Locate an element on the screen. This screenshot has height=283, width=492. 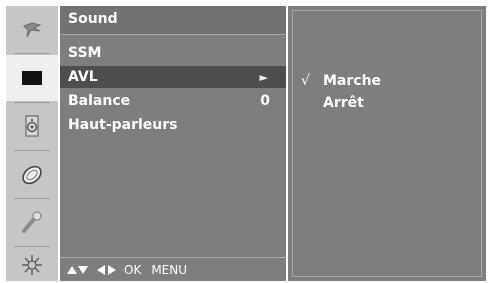
option-label: Arrêt is located at coordinates (343, 103).